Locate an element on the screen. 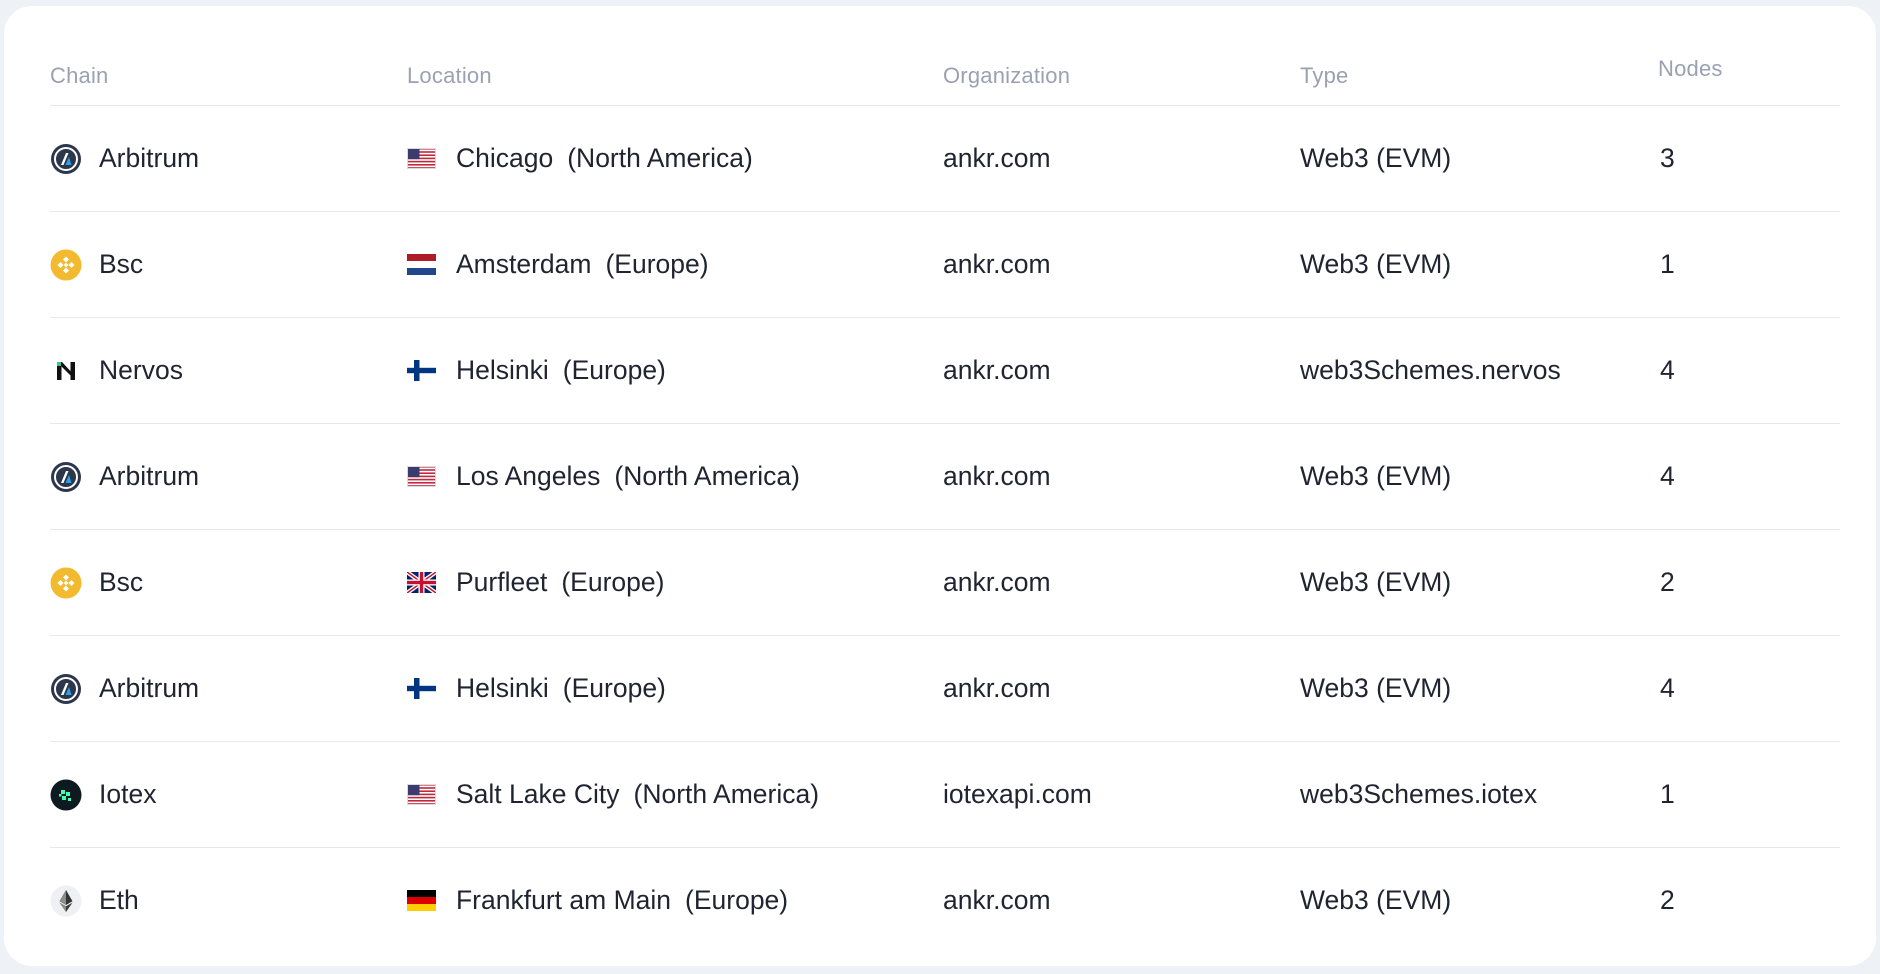 The image size is (1880, 974). iotex-icon is located at coordinates (66, 795).